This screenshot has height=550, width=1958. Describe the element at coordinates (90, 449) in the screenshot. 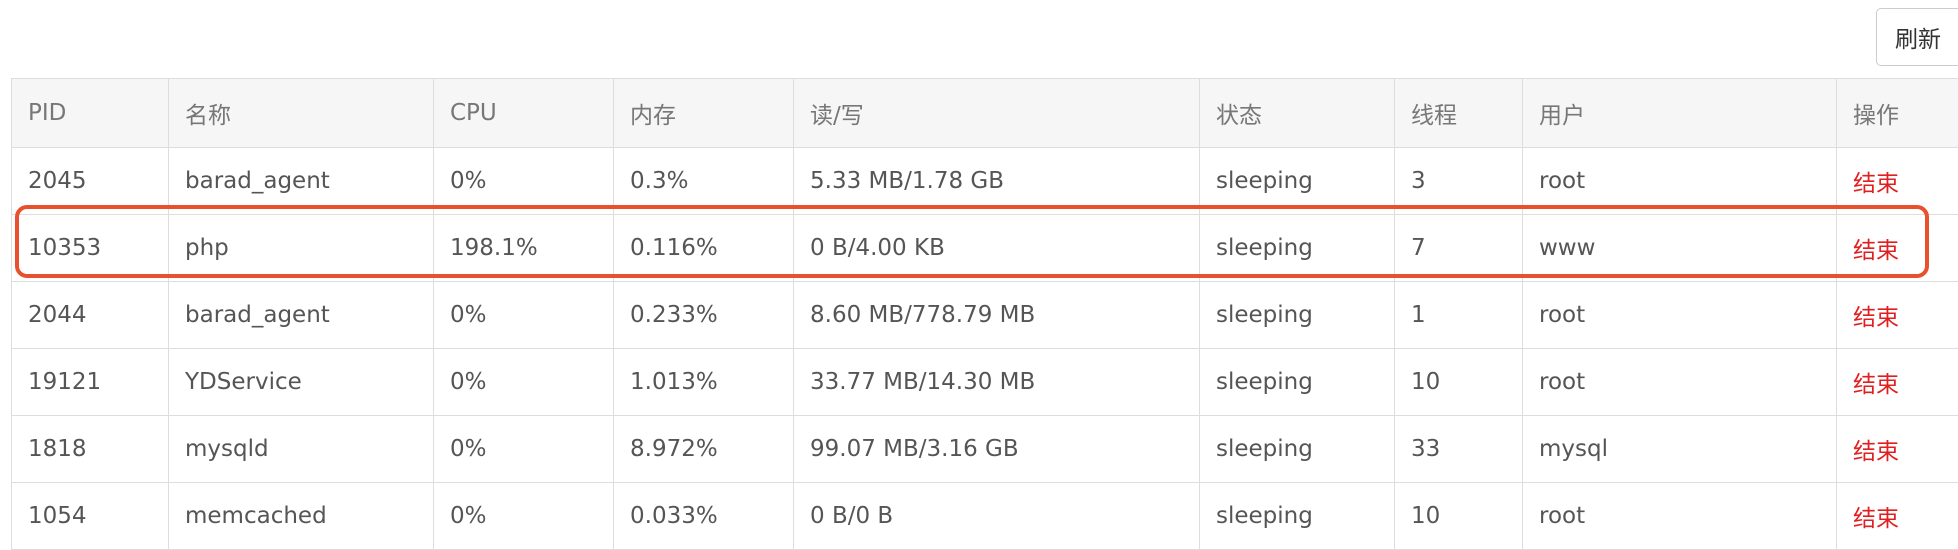

I see `cell-pid: 1818` at that location.